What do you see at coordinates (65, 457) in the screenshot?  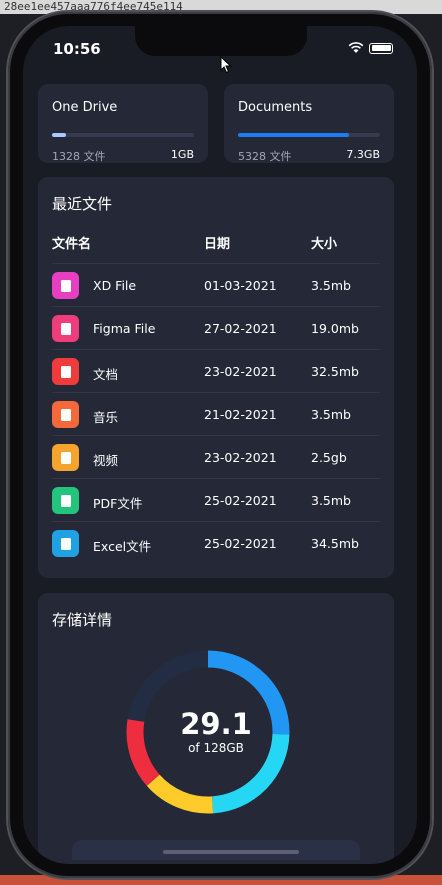 I see `video-icon` at bounding box center [65, 457].